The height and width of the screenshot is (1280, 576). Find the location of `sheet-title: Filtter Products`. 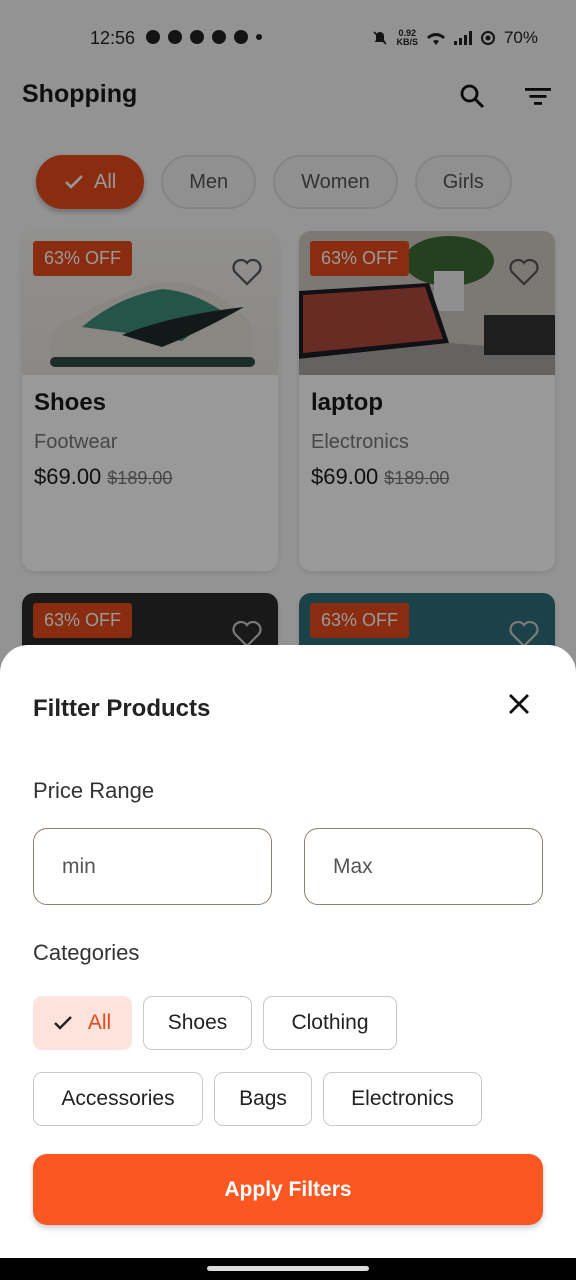

sheet-title: Filtter Products is located at coordinates (122, 708).